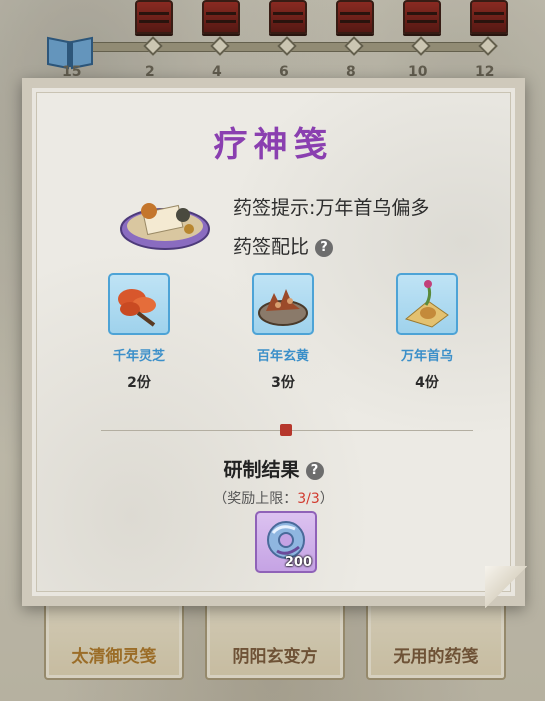 The width and height of the screenshot is (545, 701). What do you see at coordinates (286, 430) in the screenshot?
I see `seal-icon` at bounding box center [286, 430].